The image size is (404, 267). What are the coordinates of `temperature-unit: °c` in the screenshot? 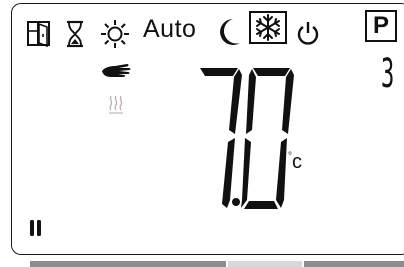 It's located at (295, 162).